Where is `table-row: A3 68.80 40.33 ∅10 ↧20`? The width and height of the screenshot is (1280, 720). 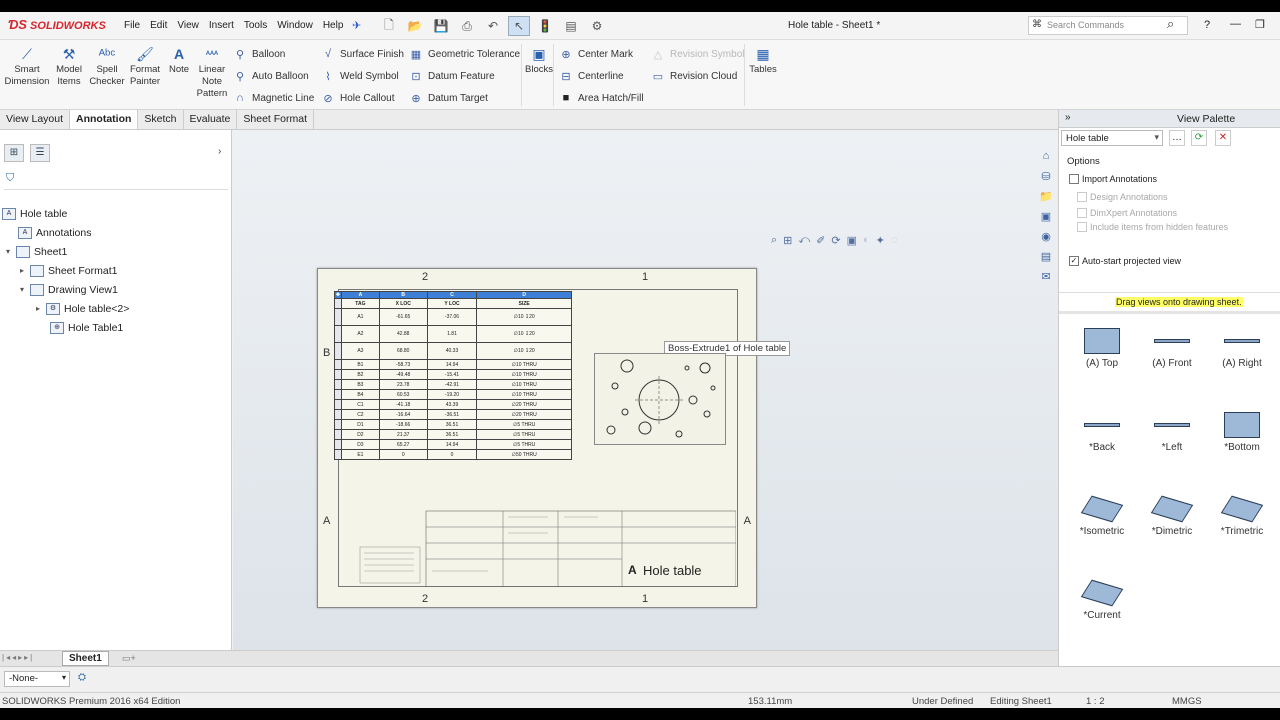 table-row: A3 68.80 40.33 ∅10 ↧20 is located at coordinates (453, 351).